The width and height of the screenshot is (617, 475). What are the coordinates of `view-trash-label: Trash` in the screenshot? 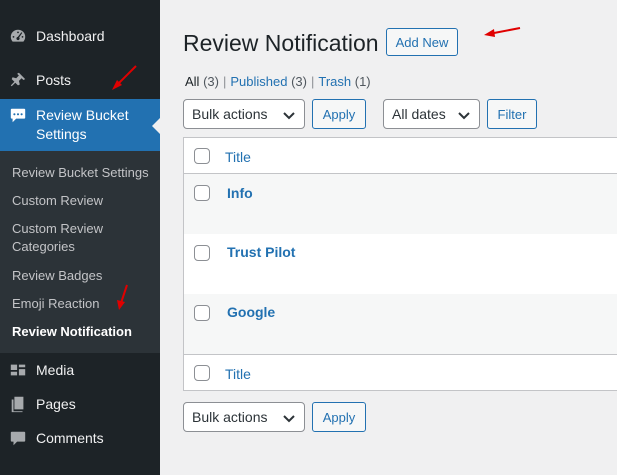 It's located at (335, 81).